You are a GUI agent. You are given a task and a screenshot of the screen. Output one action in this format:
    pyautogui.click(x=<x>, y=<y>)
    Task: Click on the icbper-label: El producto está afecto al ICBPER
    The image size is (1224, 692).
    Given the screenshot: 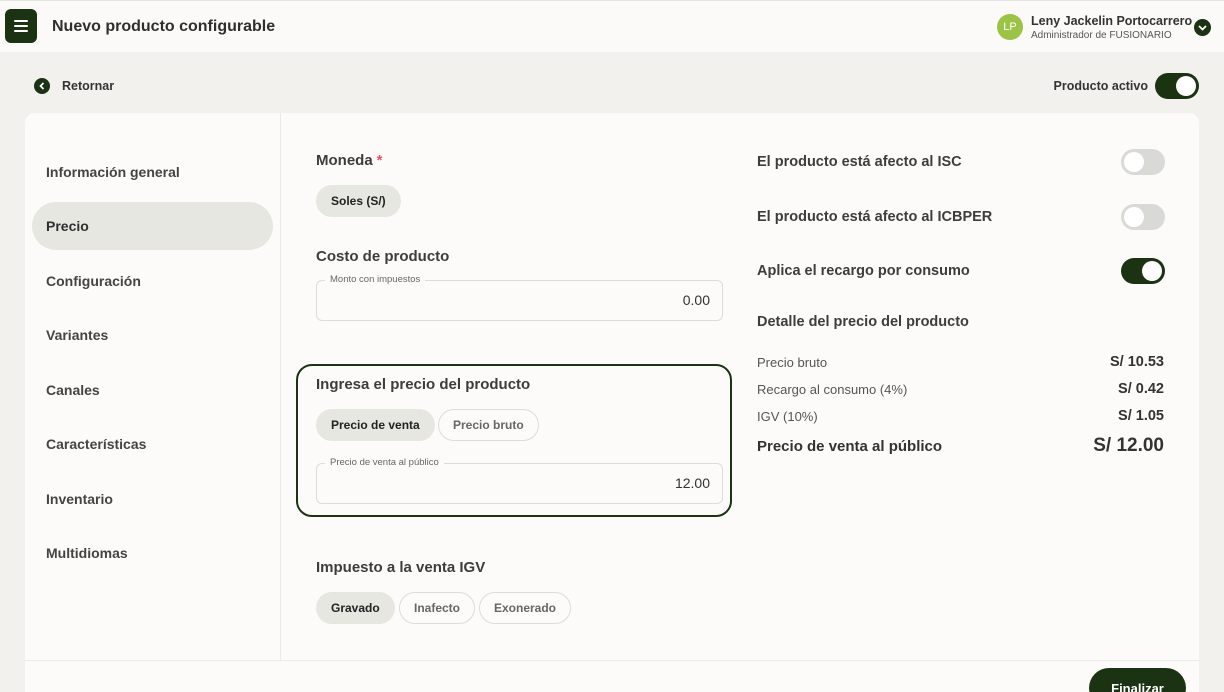 What is the action you would take?
    pyautogui.click(x=875, y=217)
    